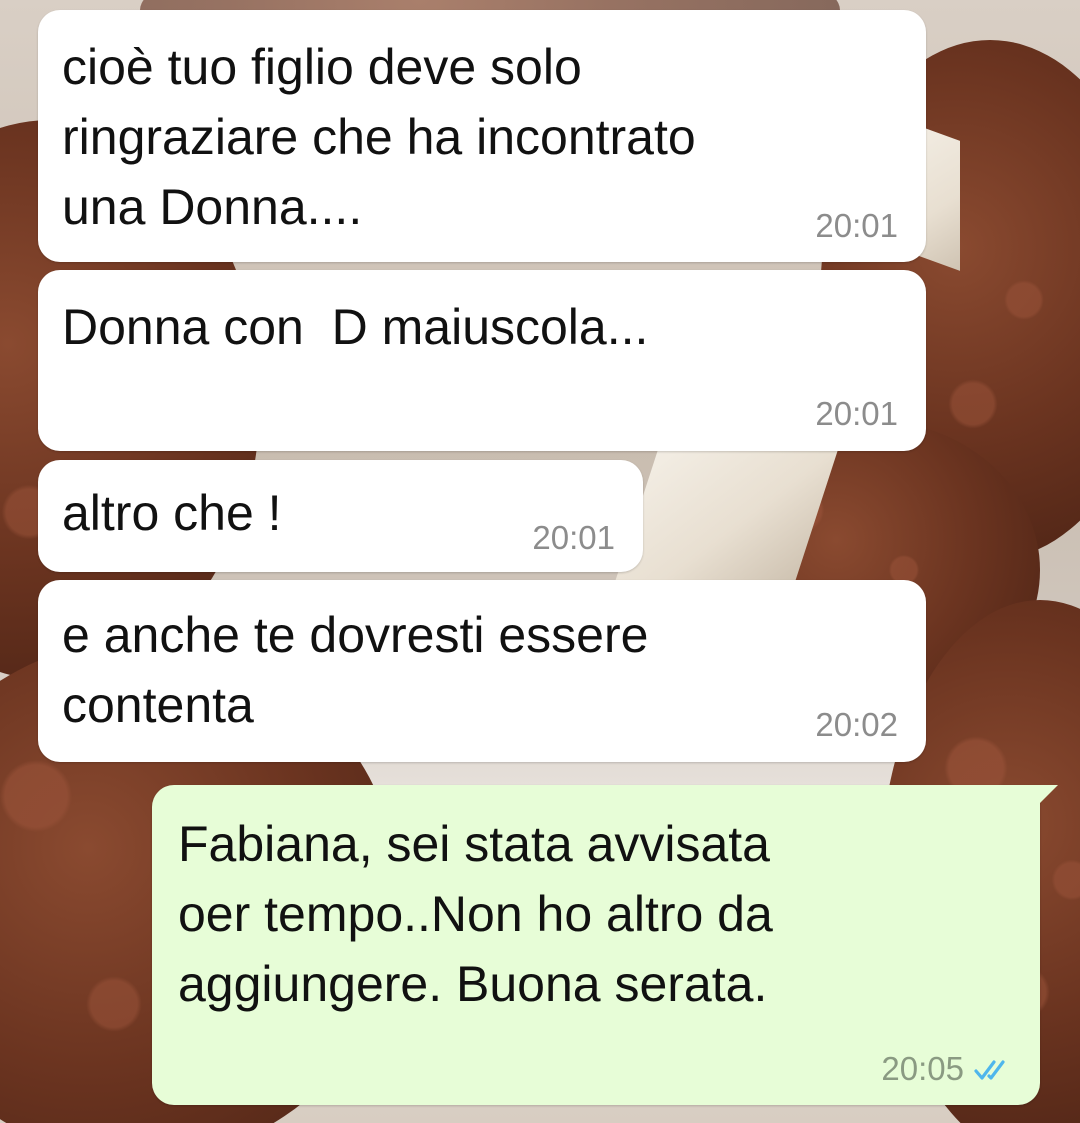  Describe the element at coordinates (856, 724) in the screenshot. I see `message-timestamp: 20:02` at that location.